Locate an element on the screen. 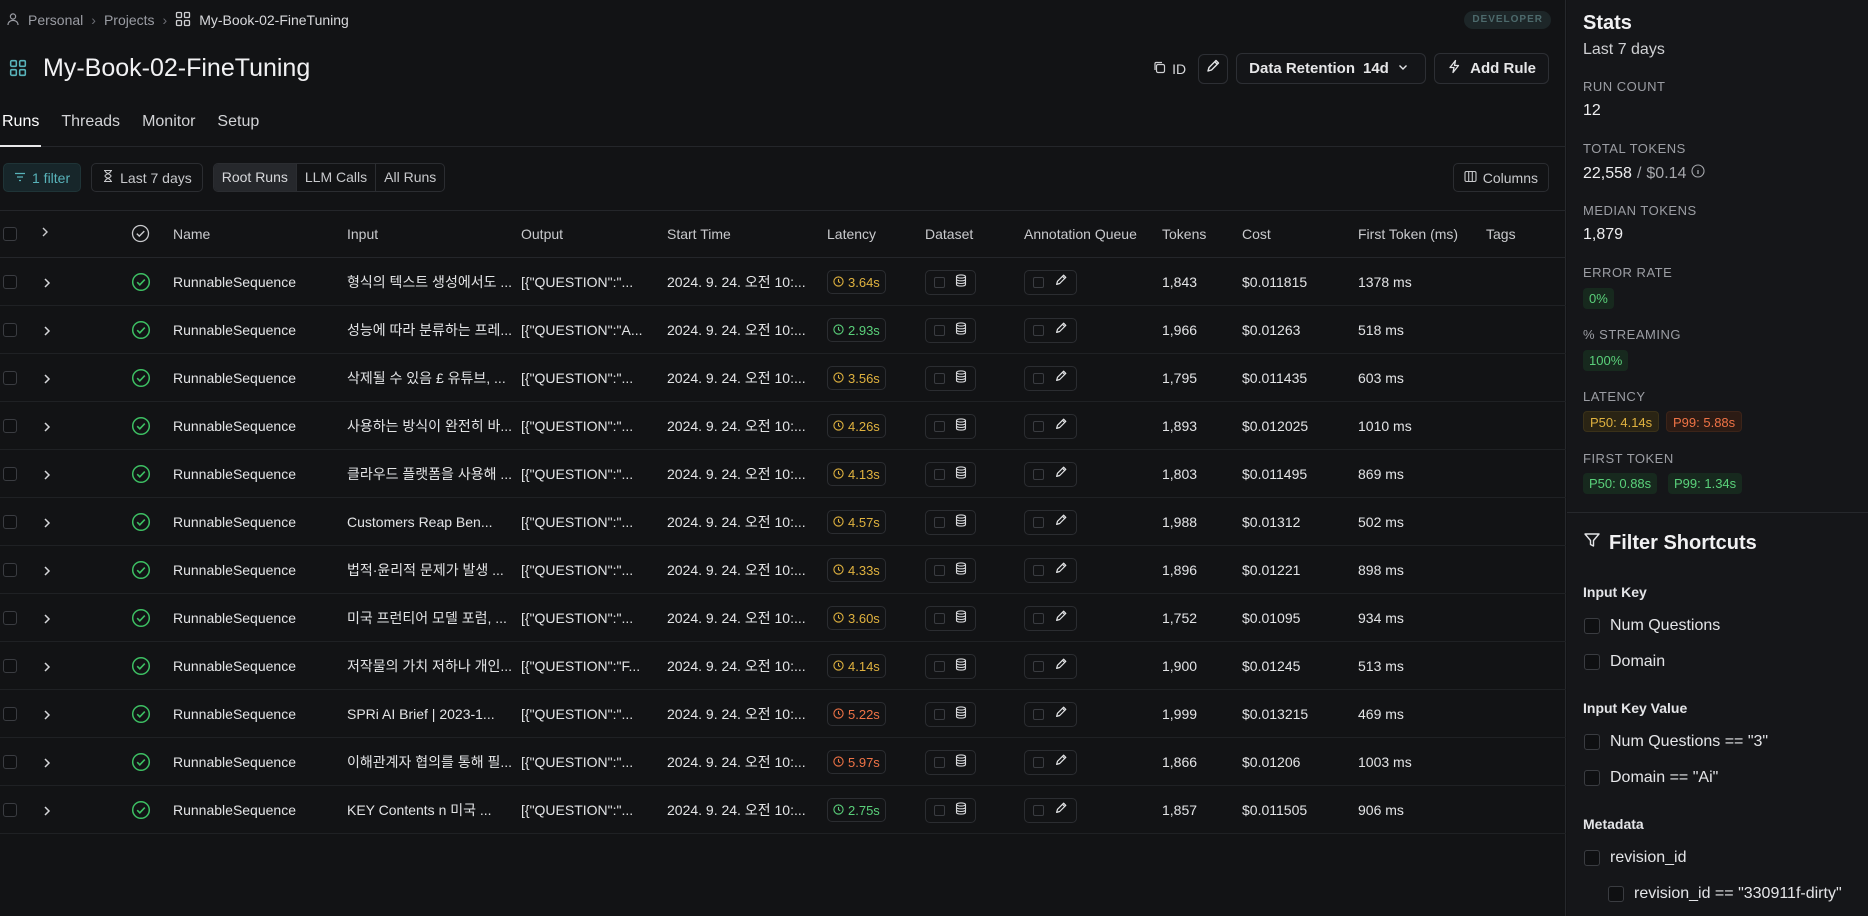 The width and height of the screenshot is (1868, 916). column-header-name: Name is located at coordinates (191, 234).